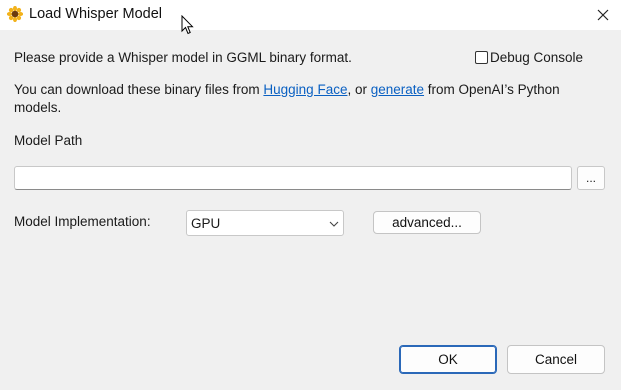 The height and width of the screenshot is (390, 621). What do you see at coordinates (95, 14) in the screenshot?
I see `window-title: Load Whisper Model` at bounding box center [95, 14].